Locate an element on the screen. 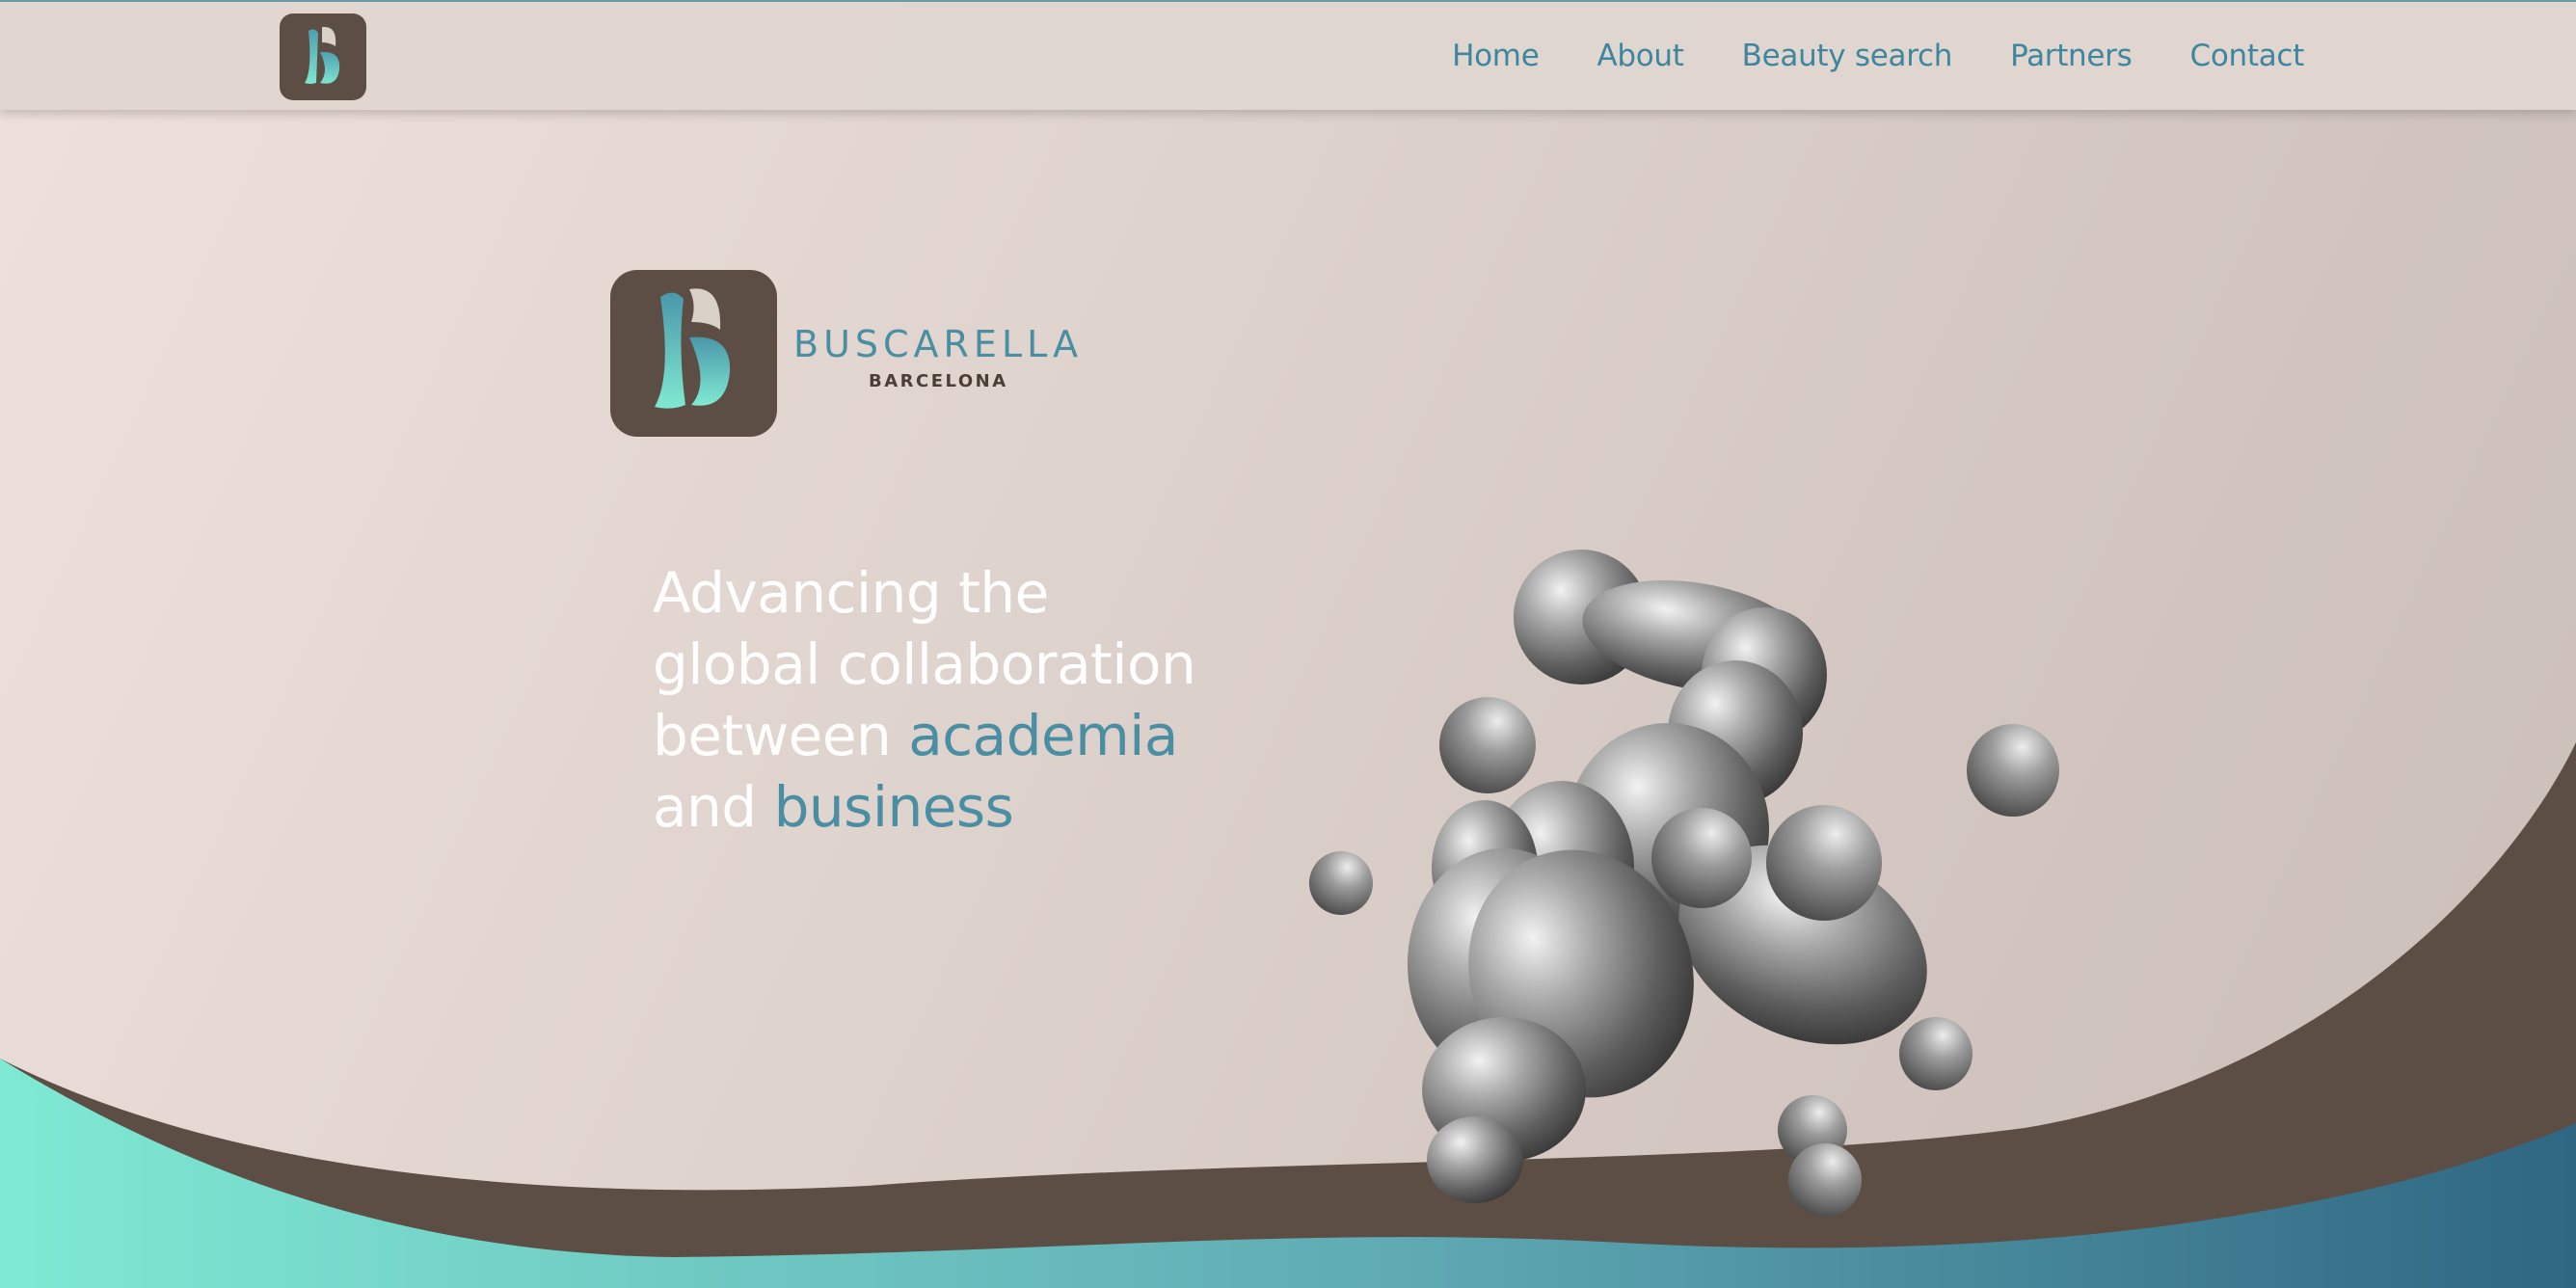 The height and width of the screenshot is (1288, 2576). b-monogram-large-icon is located at coordinates (693, 349).